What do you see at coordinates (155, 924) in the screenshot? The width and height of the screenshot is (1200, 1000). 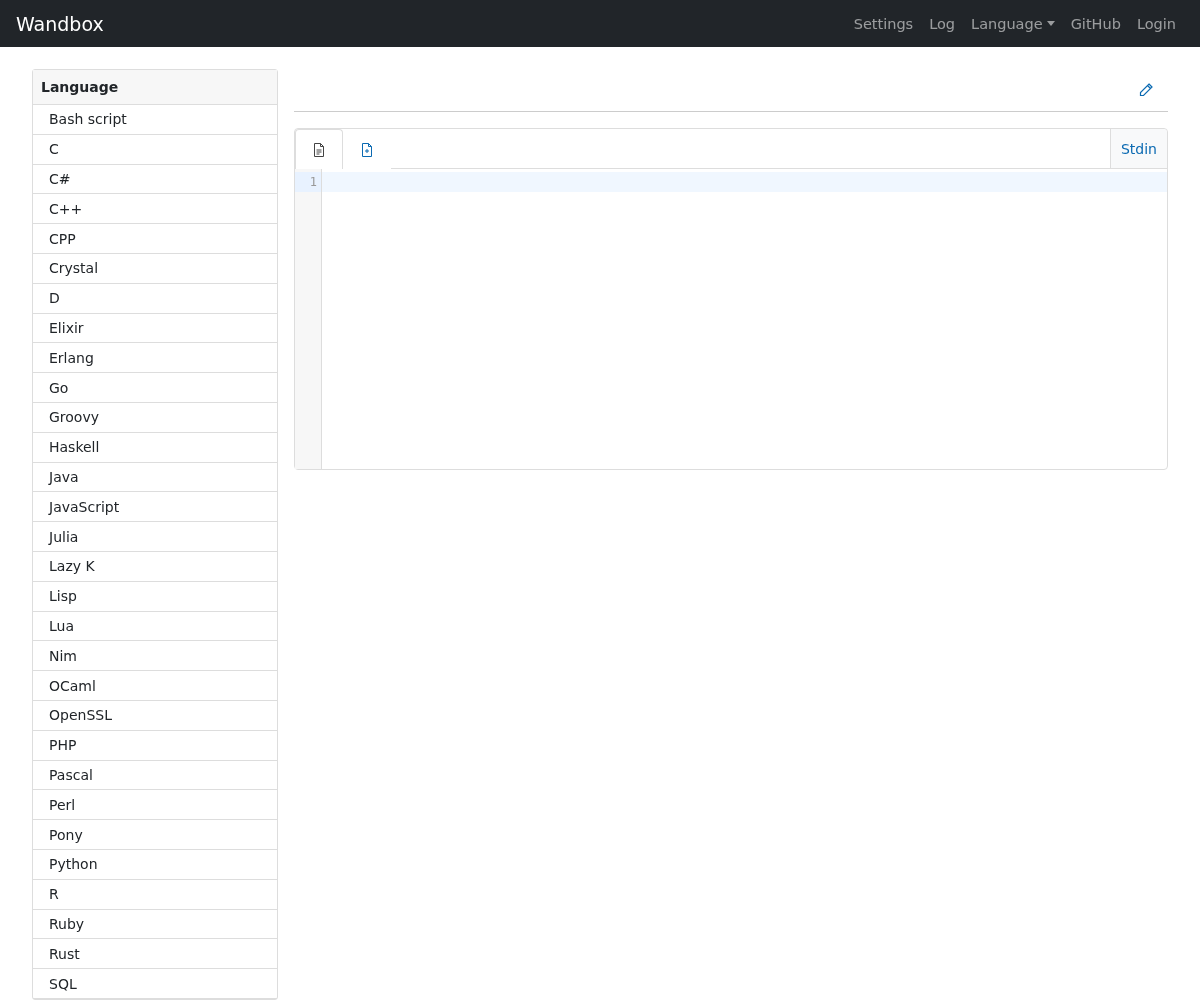 I see `language-item: Ruby` at bounding box center [155, 924].